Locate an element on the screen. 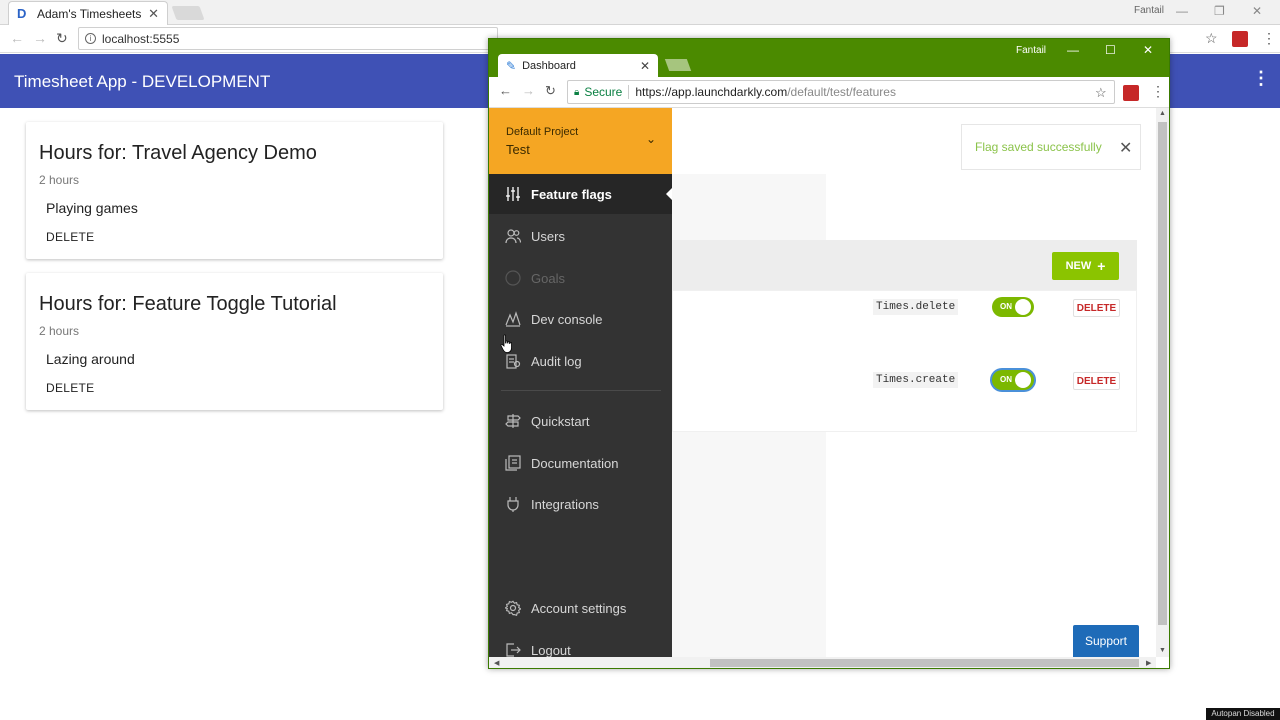  logout-icon is located at coordinates (513, 649).